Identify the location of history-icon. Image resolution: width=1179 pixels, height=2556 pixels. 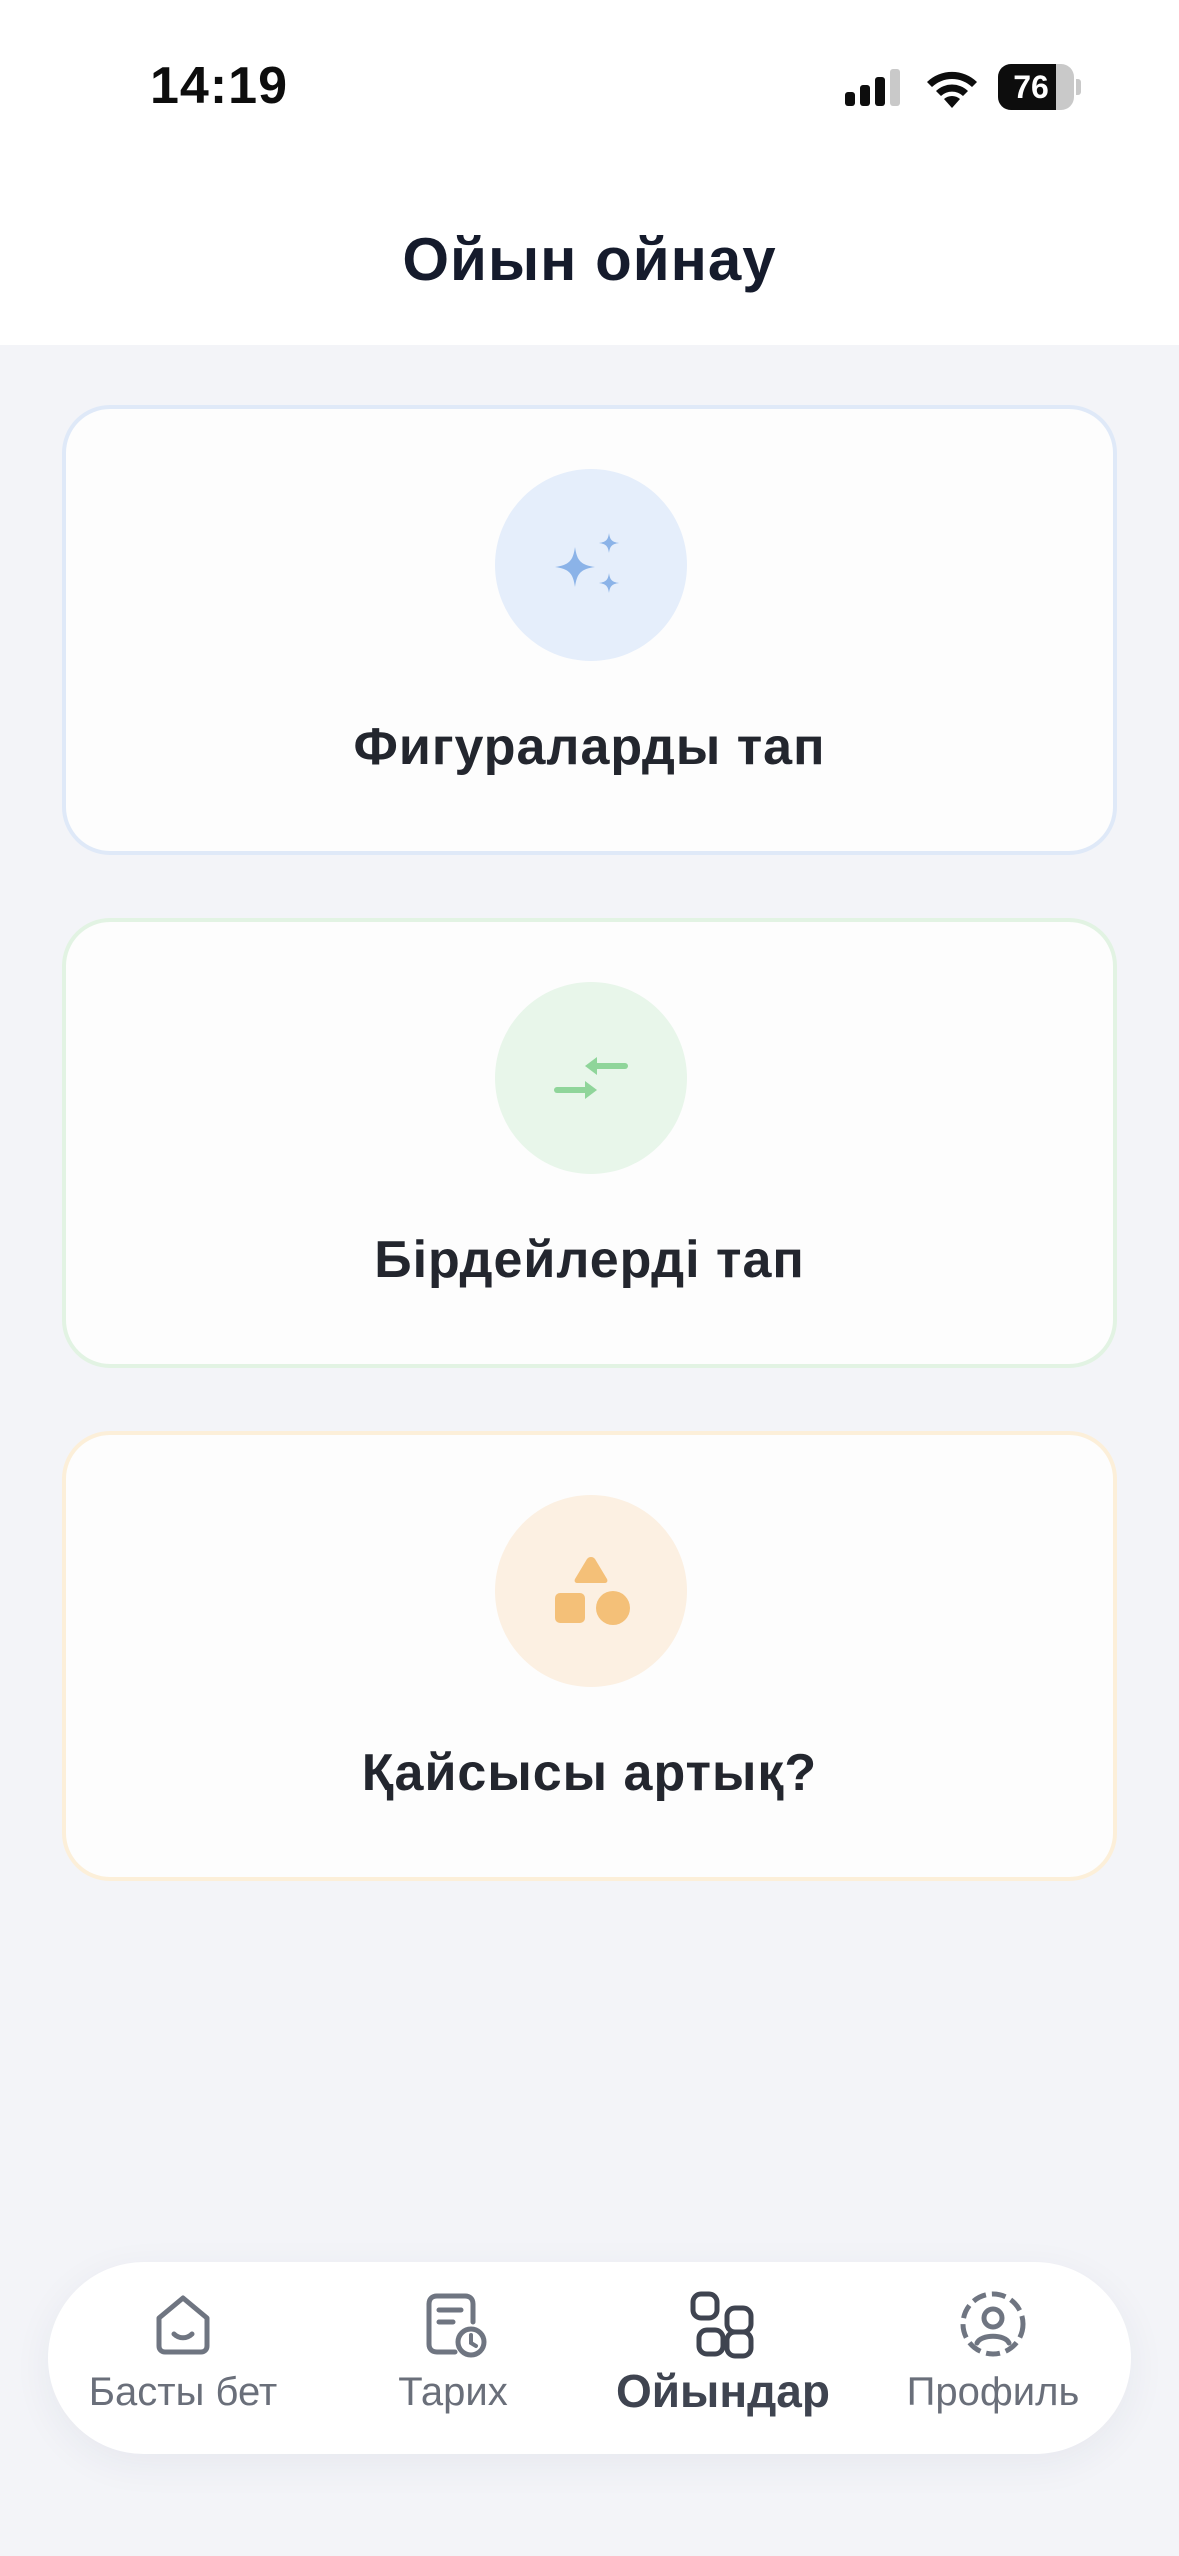
(456, 2325).